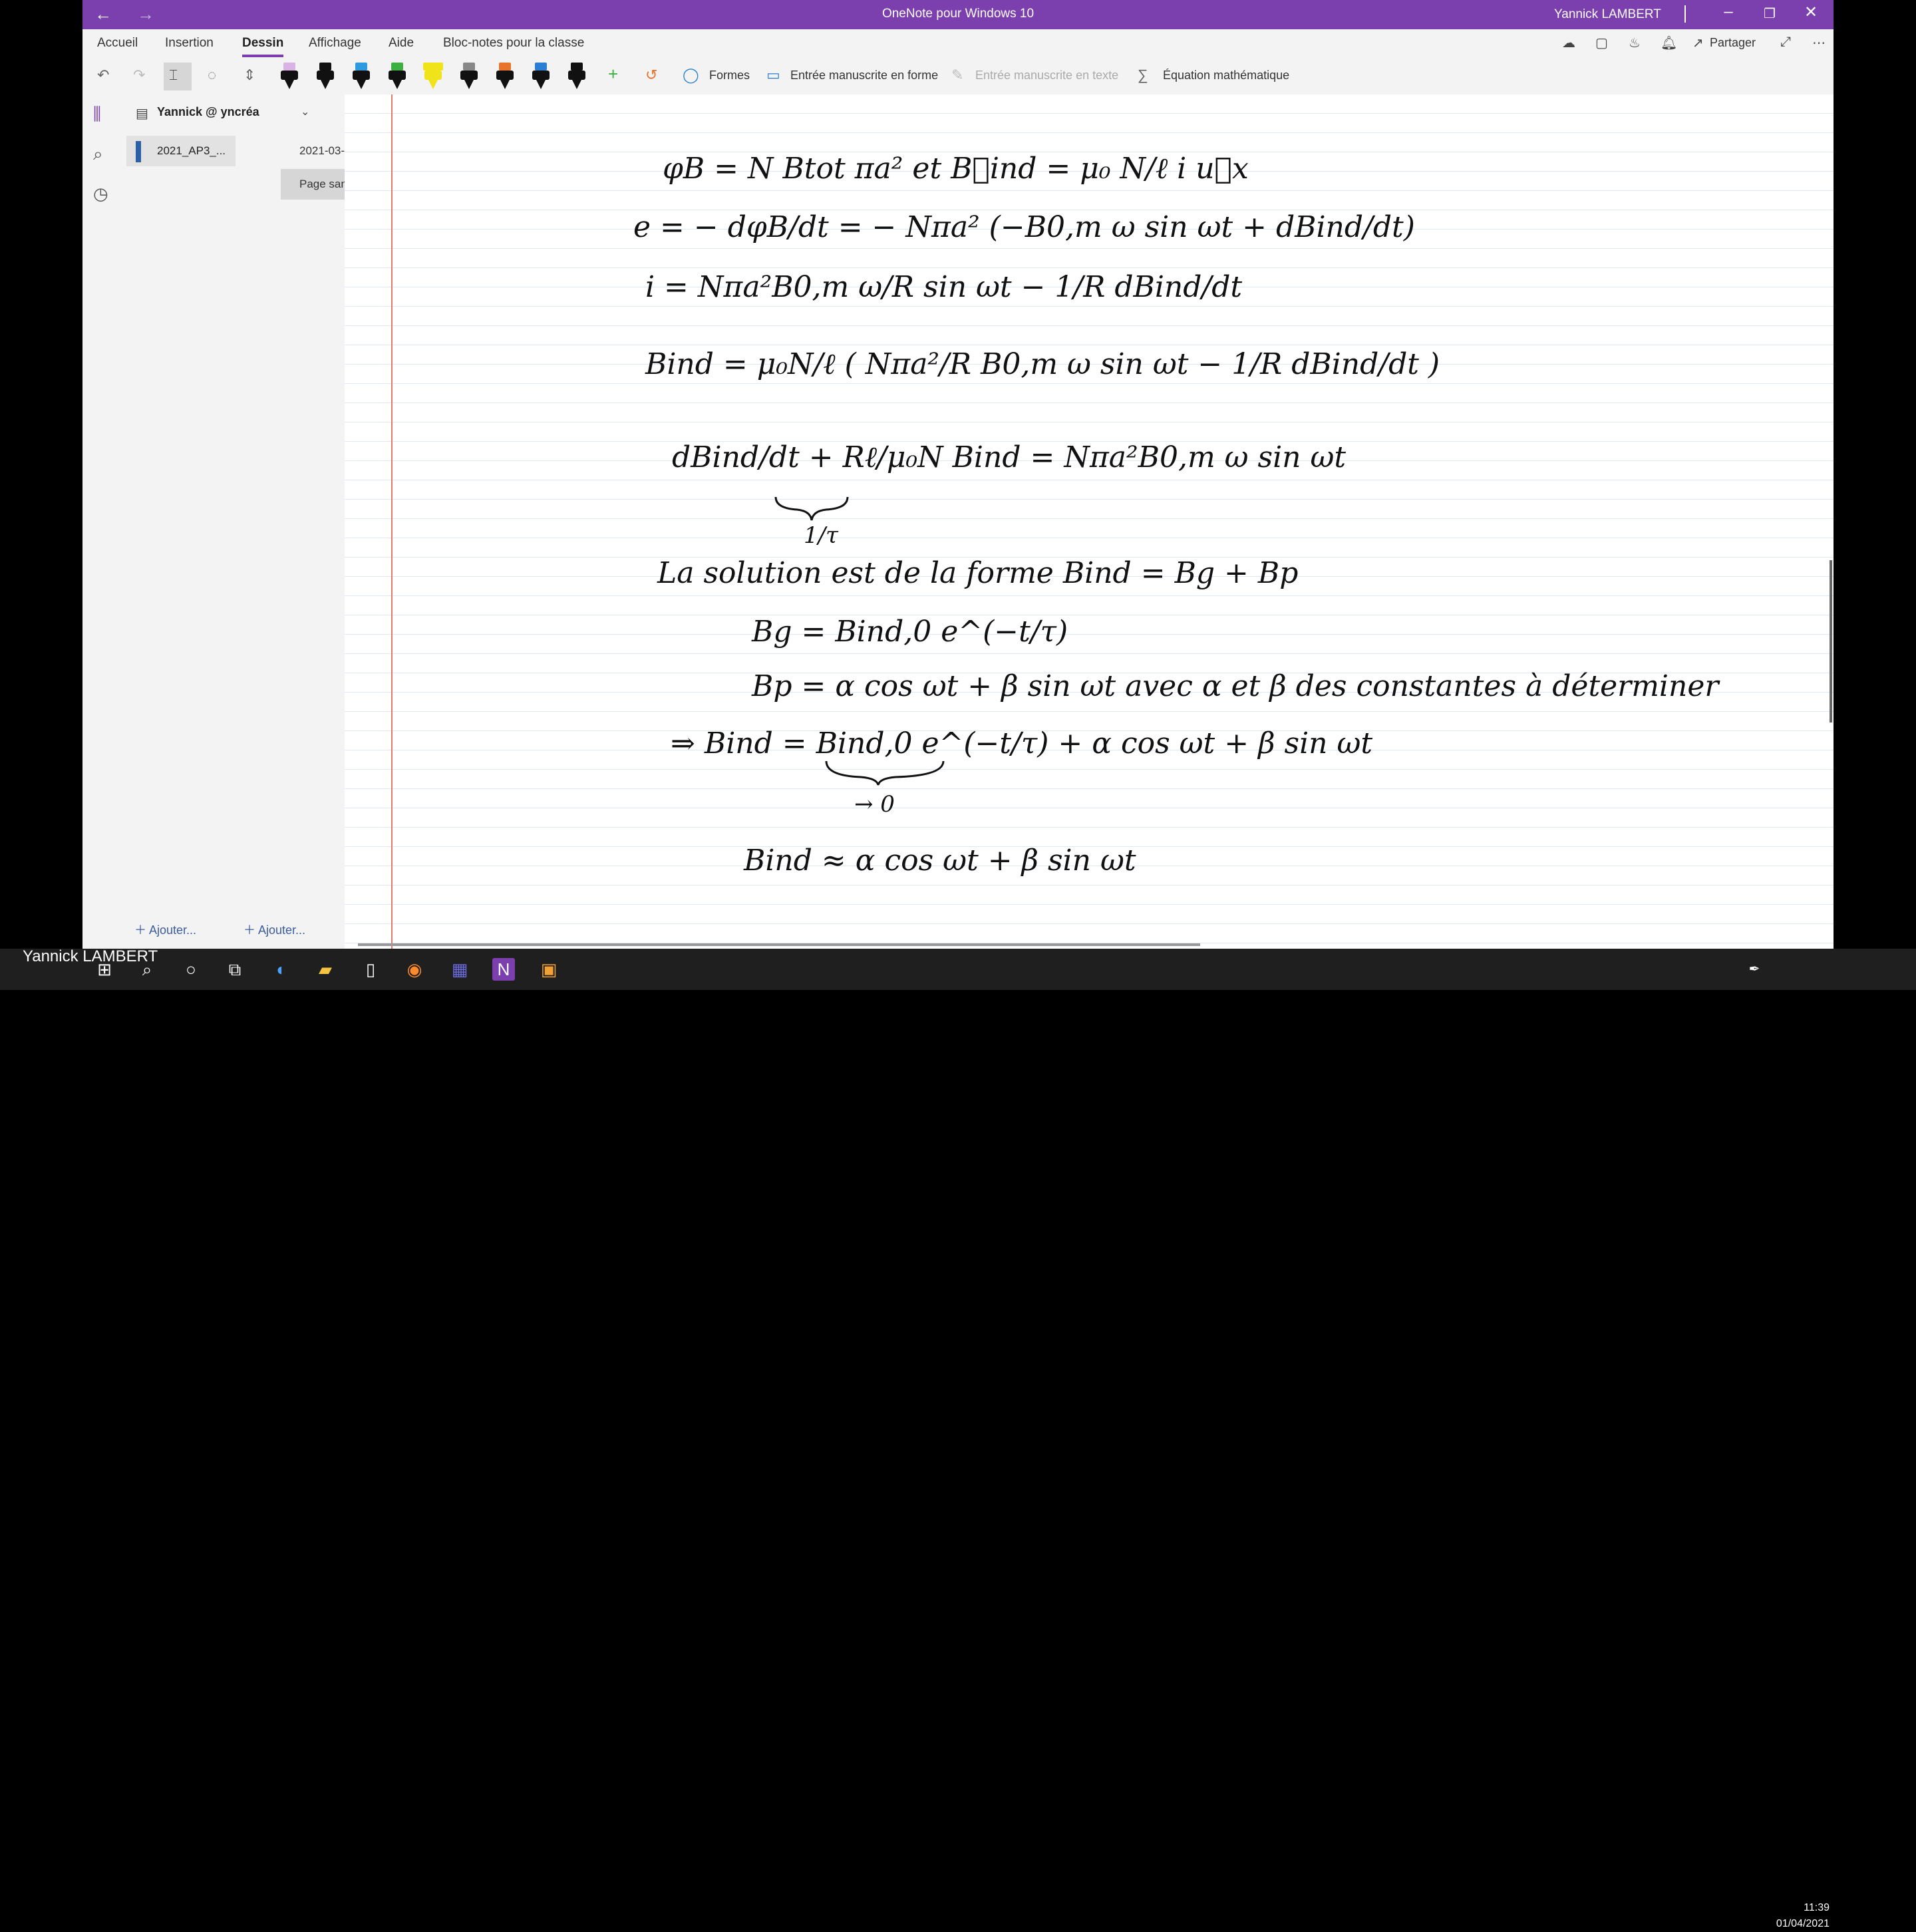 This screenshot has width=1916, height=1932. Describe the element at coordinates (1698, 43) in the screenshot. I see `share-icon: ↗` at that location.